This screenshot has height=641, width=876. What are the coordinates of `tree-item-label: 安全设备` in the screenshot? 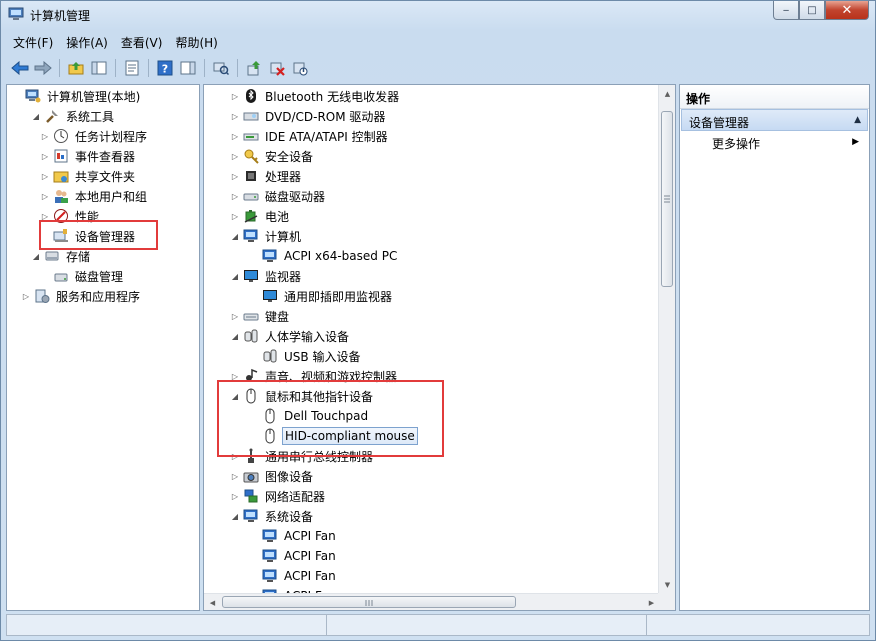 It's located at (289, 156).